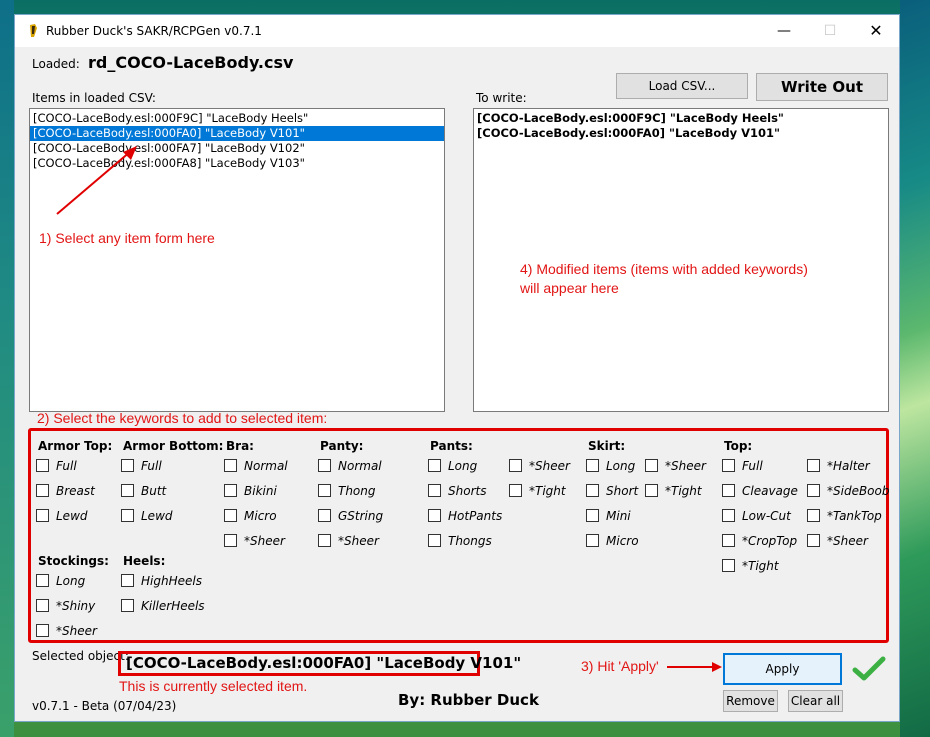 The height and width of the screenshot is (737, 930). Describe the element at coordinates (610, 466) in the screenshot. I see `skirt-long-checkbox: Long` at that location.